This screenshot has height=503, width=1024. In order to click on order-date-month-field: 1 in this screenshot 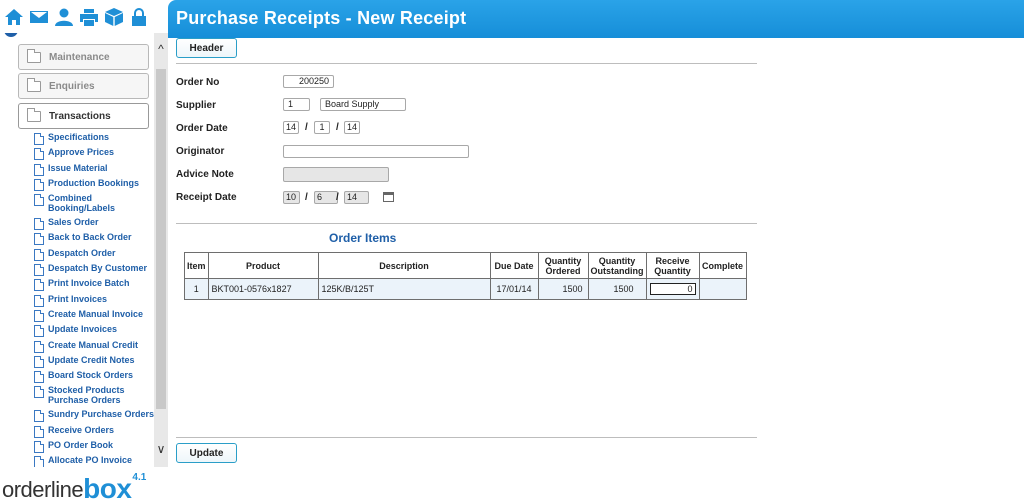, I will do `click(322, 127)`.